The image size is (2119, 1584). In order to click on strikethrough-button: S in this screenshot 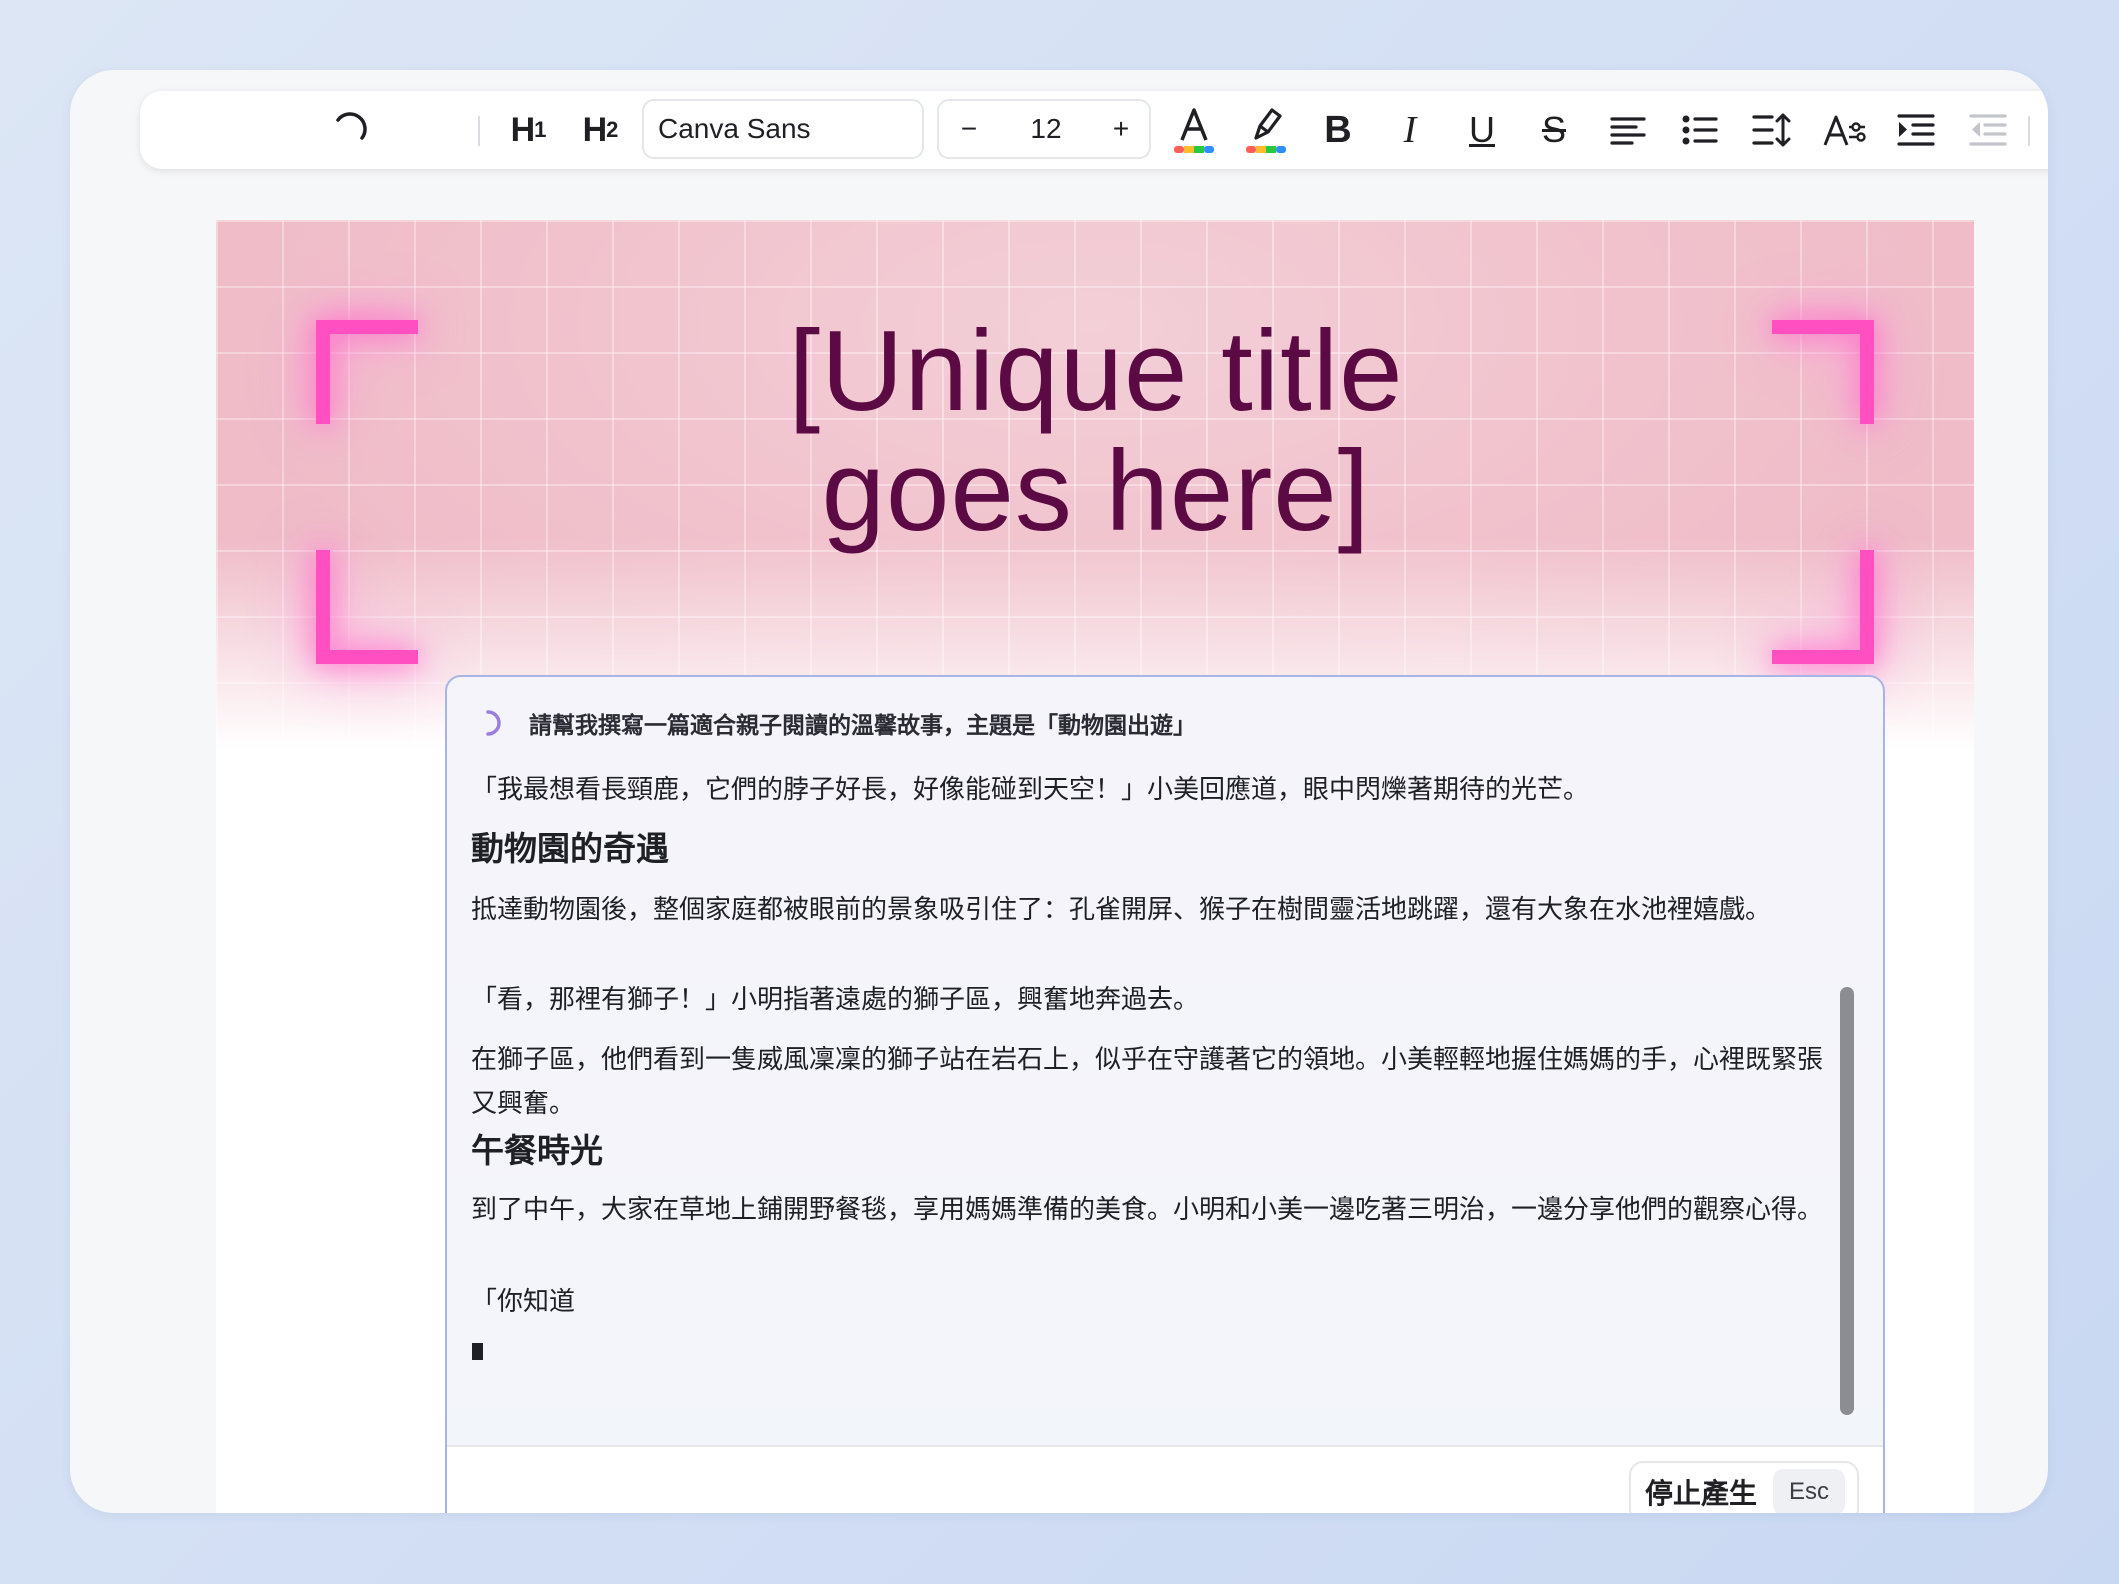, I will do `click(1554, 130)`.